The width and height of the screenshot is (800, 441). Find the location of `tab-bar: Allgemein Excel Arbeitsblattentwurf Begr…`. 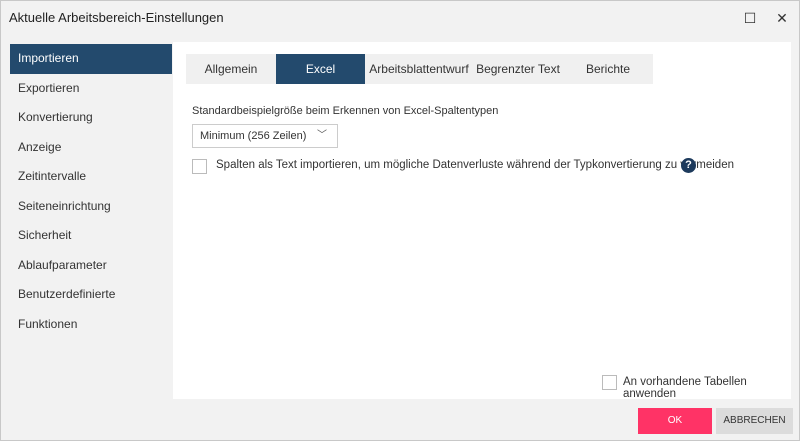

tab-bar: Allgemein Excel Arbeitsblattentwurf Begr… is located at coordinates (419, 69).